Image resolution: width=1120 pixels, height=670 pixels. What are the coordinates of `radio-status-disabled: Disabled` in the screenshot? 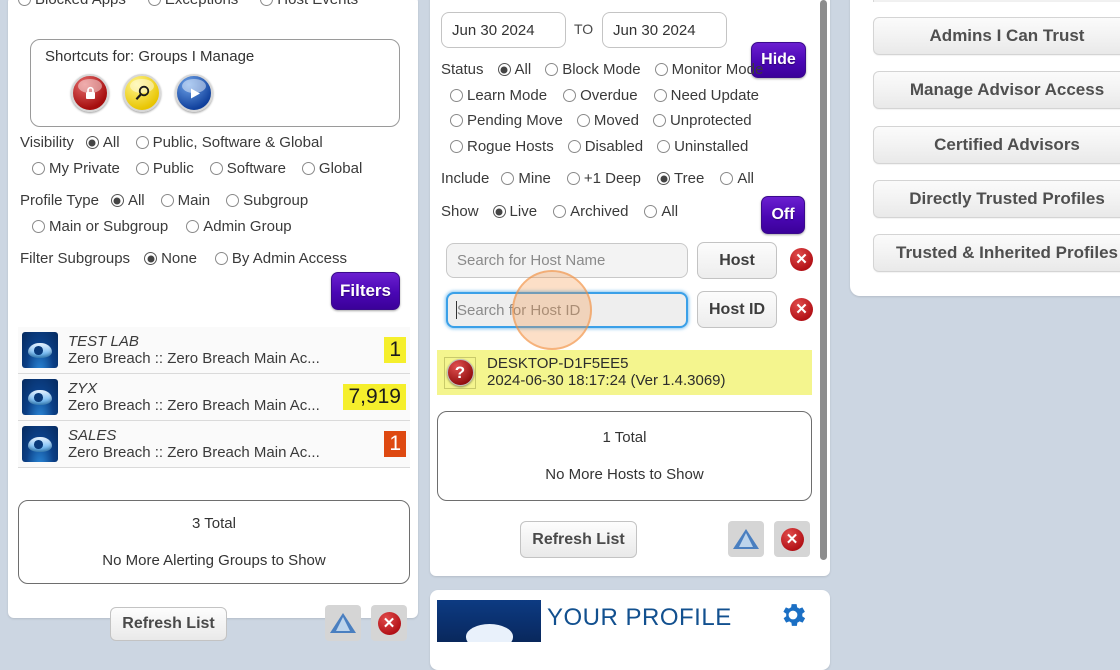 It's located at (605, 146).